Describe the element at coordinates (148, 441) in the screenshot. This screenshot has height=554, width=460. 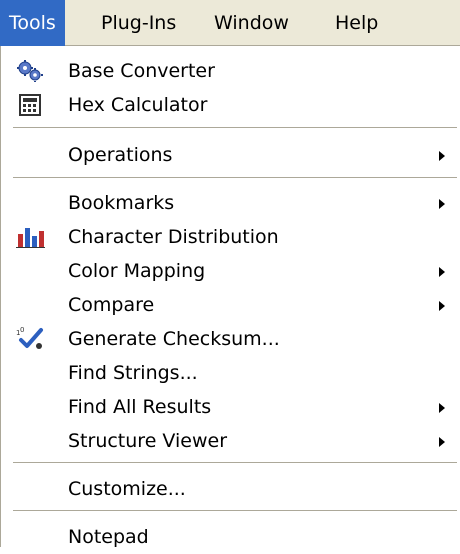
I see `menu-item-label: Structure Viewer` at that location.